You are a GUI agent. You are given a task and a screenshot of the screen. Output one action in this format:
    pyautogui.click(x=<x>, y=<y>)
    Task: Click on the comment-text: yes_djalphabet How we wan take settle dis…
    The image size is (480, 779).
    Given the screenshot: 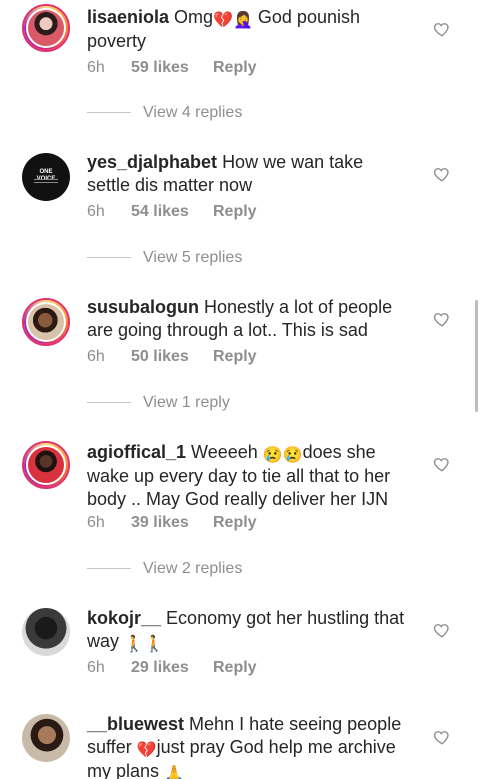 What is the action you would take?
    pyautogui.click(x=247, y=174)
    